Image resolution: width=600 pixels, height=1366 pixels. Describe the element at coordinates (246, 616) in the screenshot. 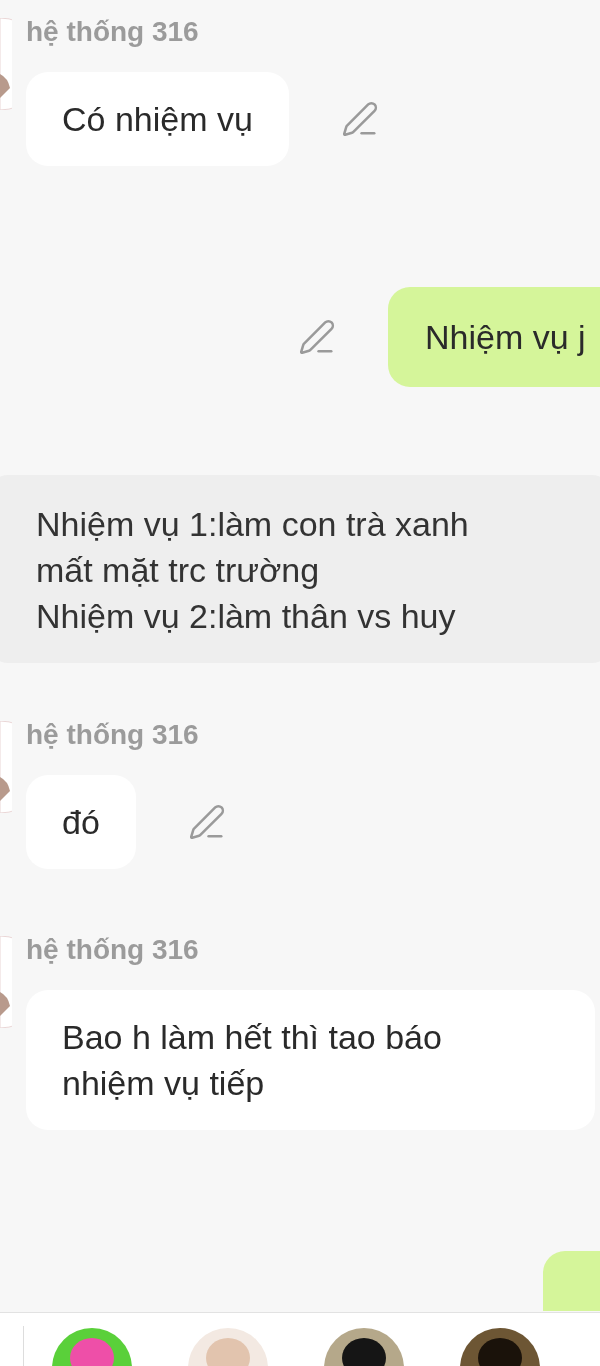

I see `narration-text: Nhiệm vụ 2:làm thân vs huy` at that location.